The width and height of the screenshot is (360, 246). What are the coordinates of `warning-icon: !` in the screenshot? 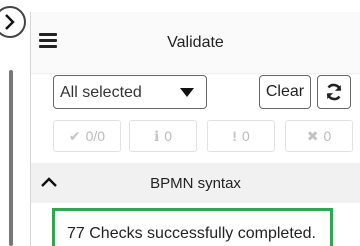 It's located at (234, 136).